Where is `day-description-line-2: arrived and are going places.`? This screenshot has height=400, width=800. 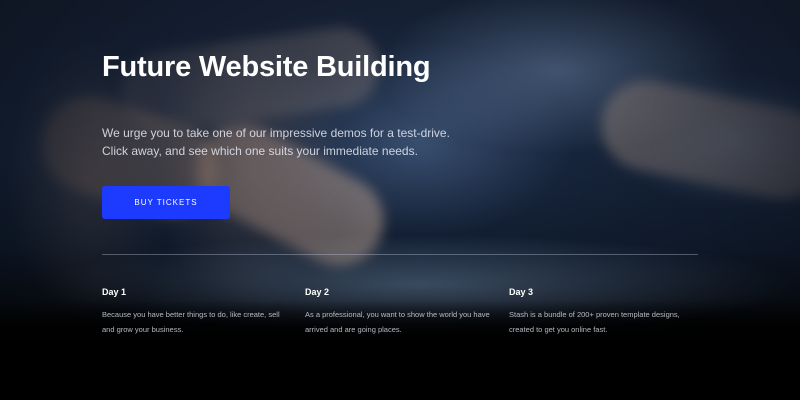 day-description-line-2: arrived and are going places. is located at coordinates (353, 329).